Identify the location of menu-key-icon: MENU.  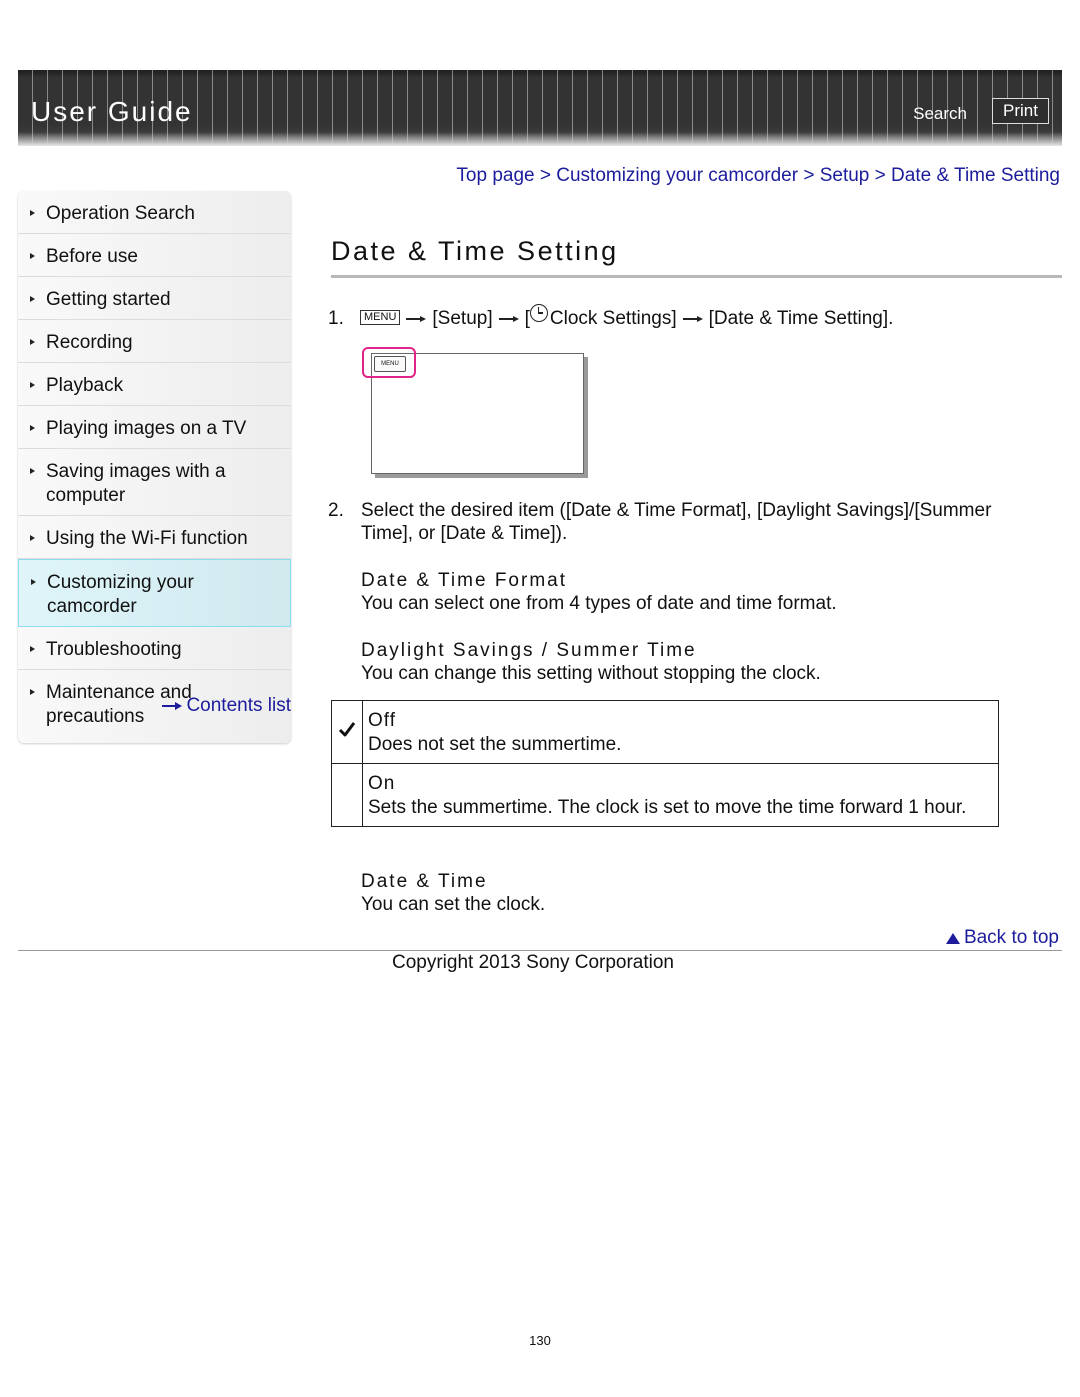
(380, 317).